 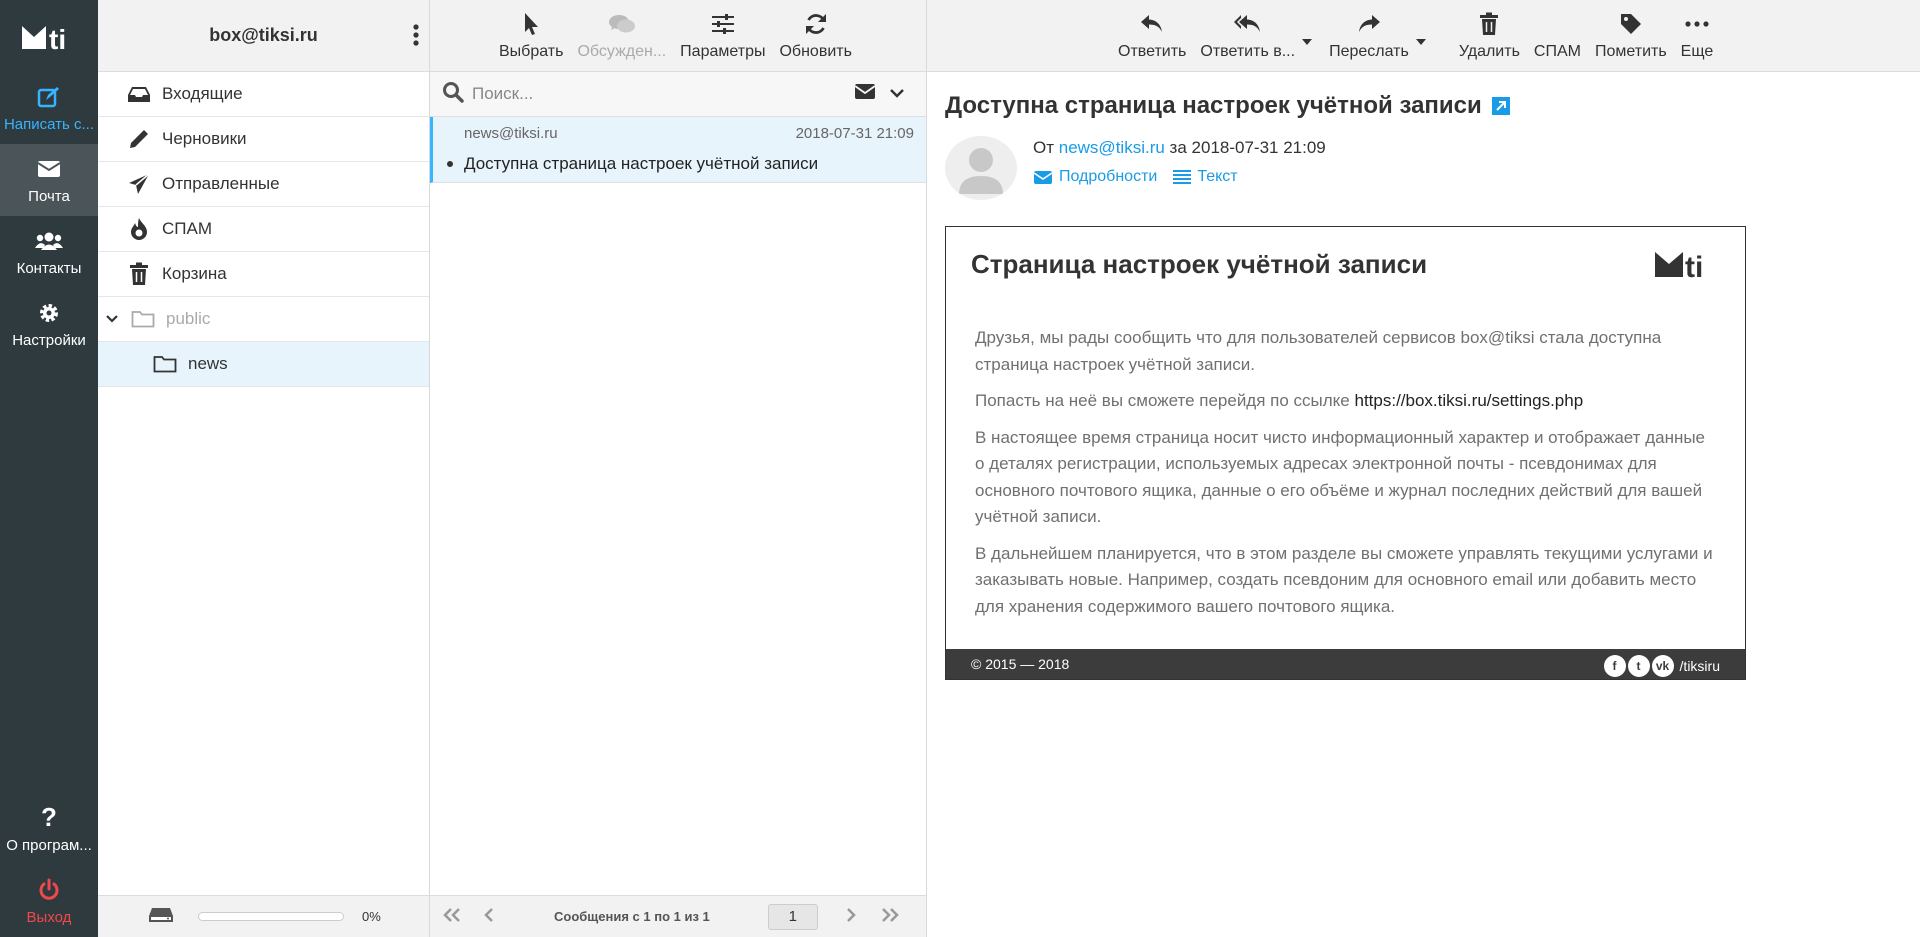 What do you see at coordinates (851, 916) in the screenshot?
I see `next-page-icon` at bounding box center [851, 916].